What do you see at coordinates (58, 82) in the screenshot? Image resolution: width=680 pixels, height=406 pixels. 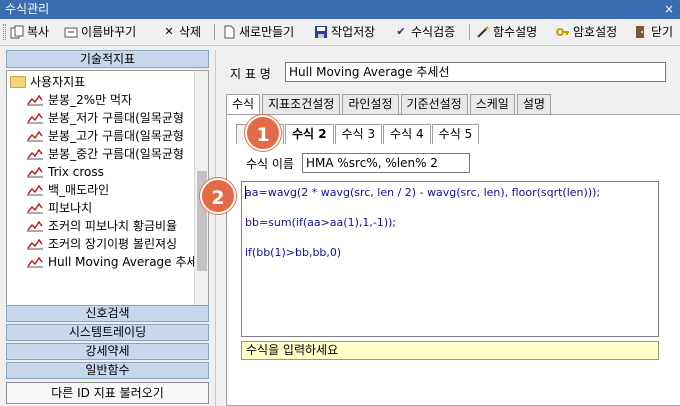 I see `tree-folder-label: 사용자지표` at bounding box center [58, 82].